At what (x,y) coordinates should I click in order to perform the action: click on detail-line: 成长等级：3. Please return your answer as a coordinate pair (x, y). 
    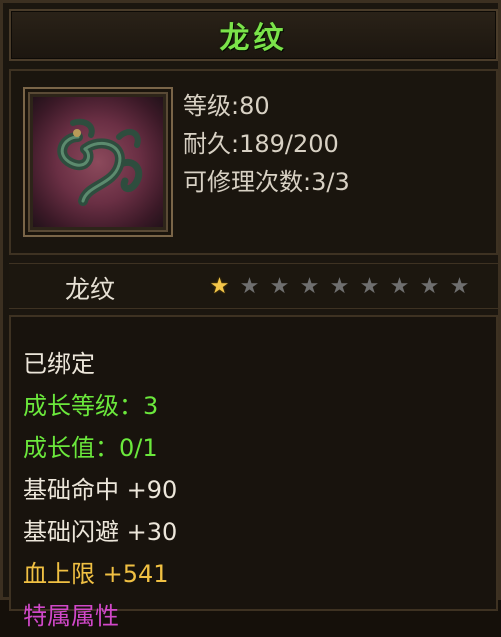
    Looking at the image, I should click on (91, 406).